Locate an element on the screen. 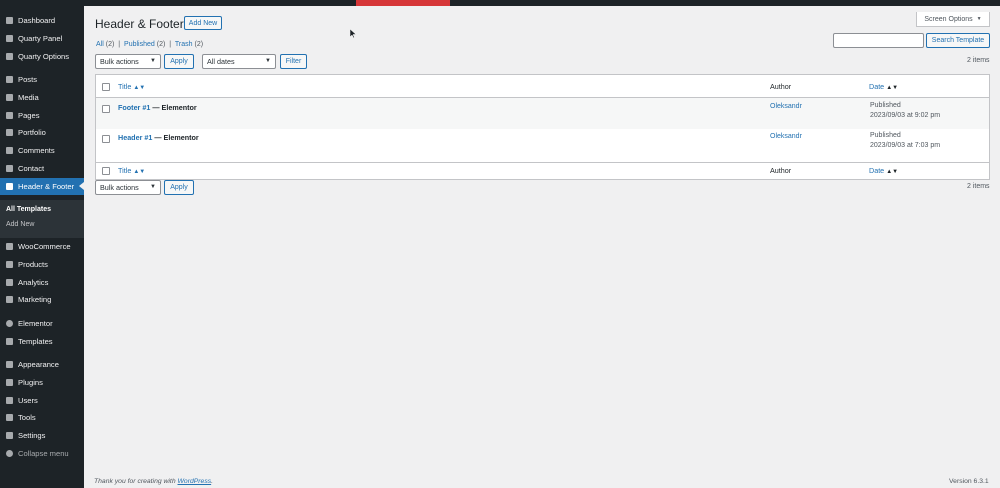 Image resolution: width=1000 pixels, height=488 pixels. status-filter-links: All (2) | Published (2) | Trash (2) is located at coordinates (150, 44).